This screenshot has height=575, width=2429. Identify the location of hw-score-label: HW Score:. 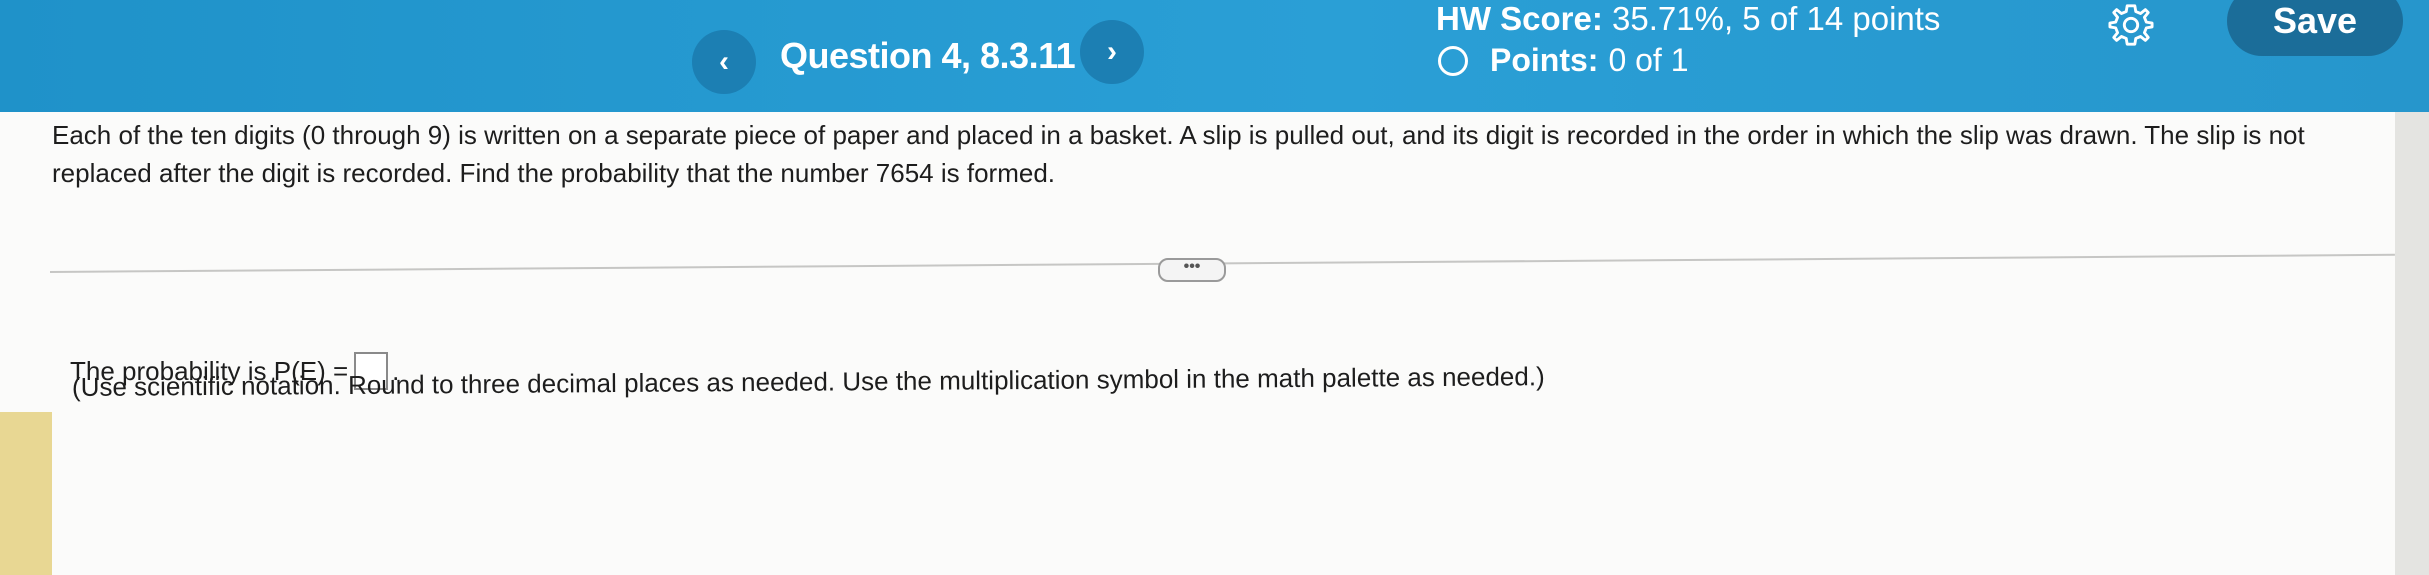
(1519, 18).